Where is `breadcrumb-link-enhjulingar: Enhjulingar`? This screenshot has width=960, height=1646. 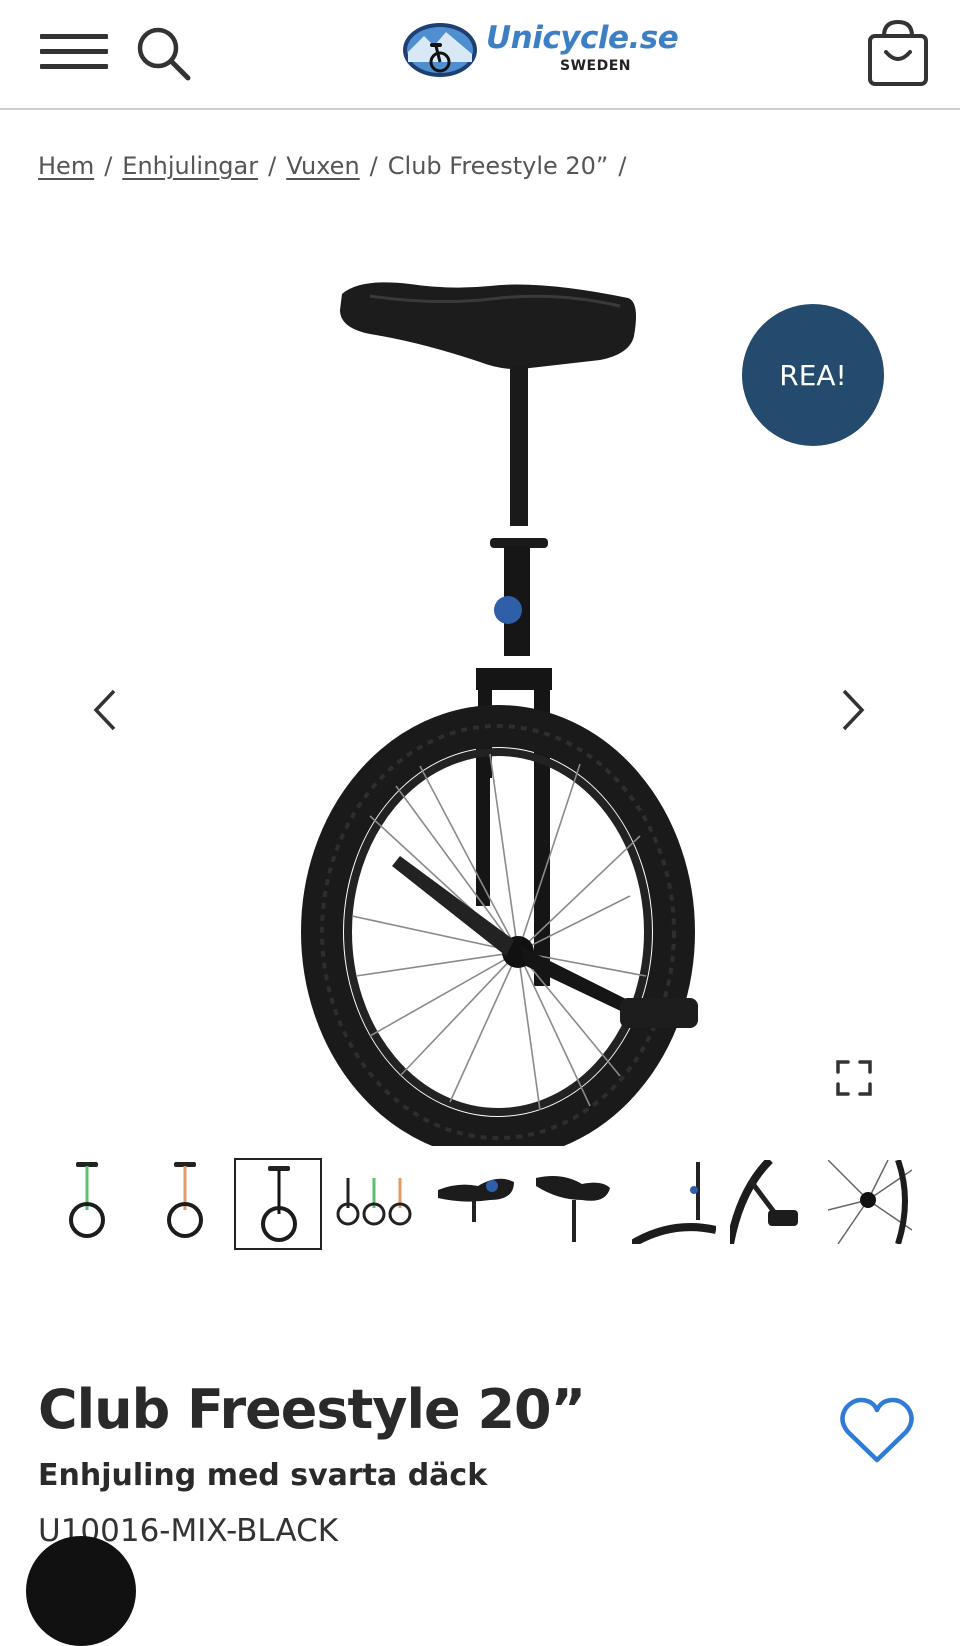 breadcrumb-link-enhjulingar: Enhjulingar is located at coordinates (190, 166).